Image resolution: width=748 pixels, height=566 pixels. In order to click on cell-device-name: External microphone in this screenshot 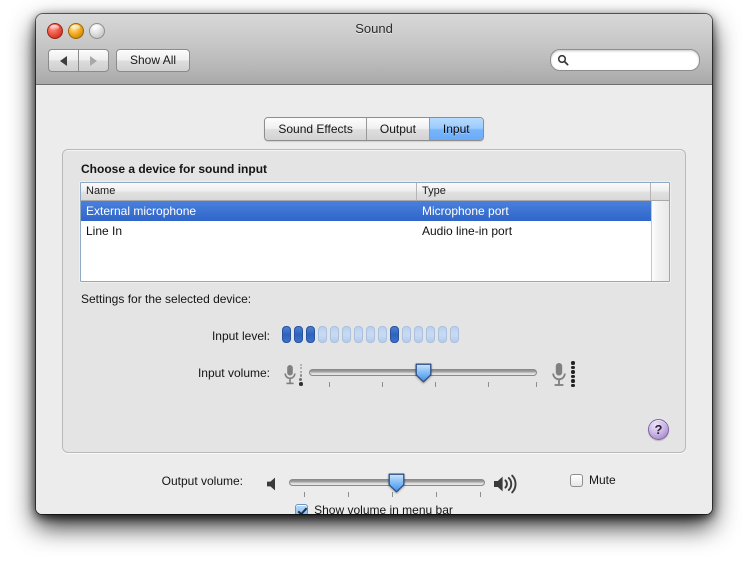, I will do `click(141, 211)`.